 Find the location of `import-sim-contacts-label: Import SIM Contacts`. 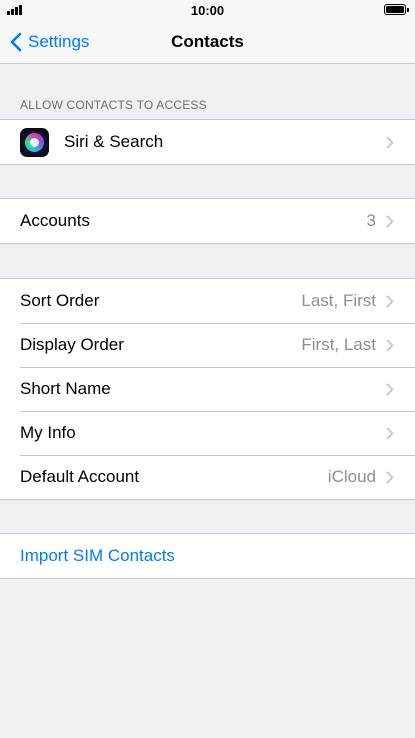

import-sim-contacts-label: Import SIM Contacts is located at coordinates (97, 555).